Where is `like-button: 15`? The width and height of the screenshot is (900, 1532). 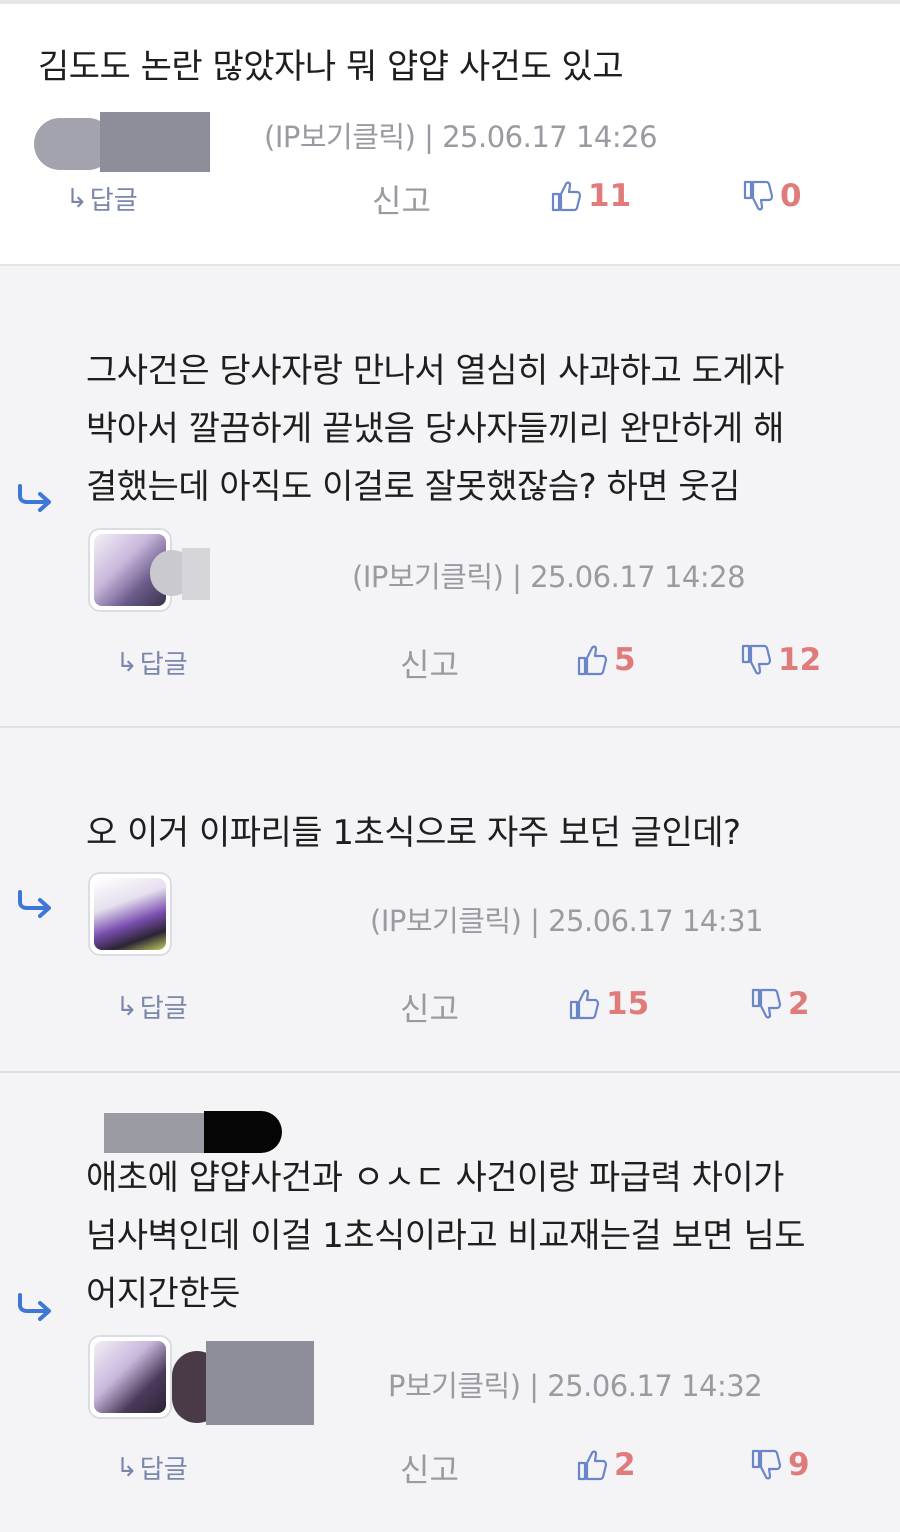 like-button: 15 is located at coordinates (608, 1004).